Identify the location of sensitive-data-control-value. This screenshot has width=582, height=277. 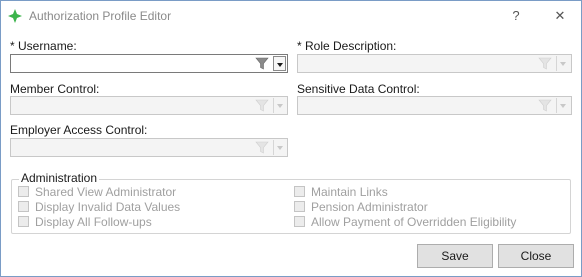
(415, 105).